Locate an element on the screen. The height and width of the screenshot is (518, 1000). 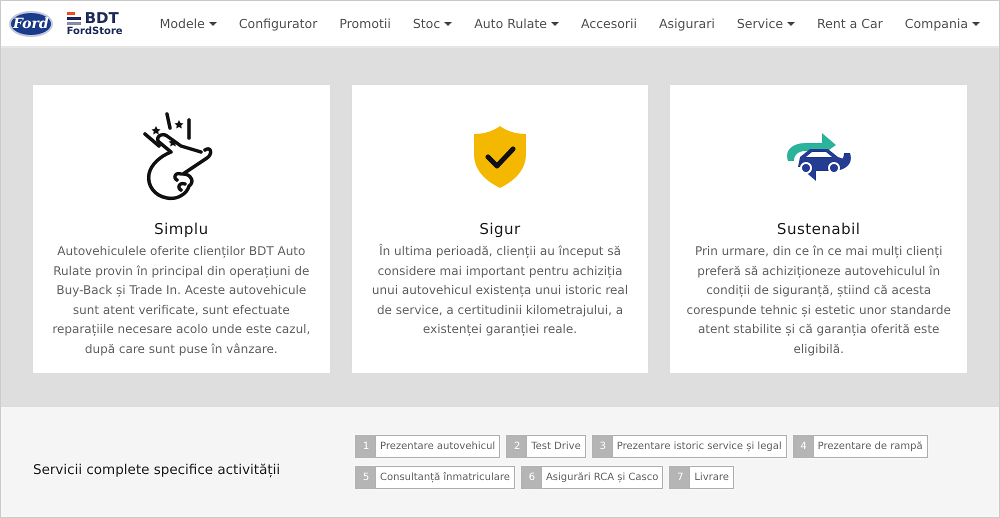
services-title: Servicii complete specifice activității is located at coordinates (157, 470).